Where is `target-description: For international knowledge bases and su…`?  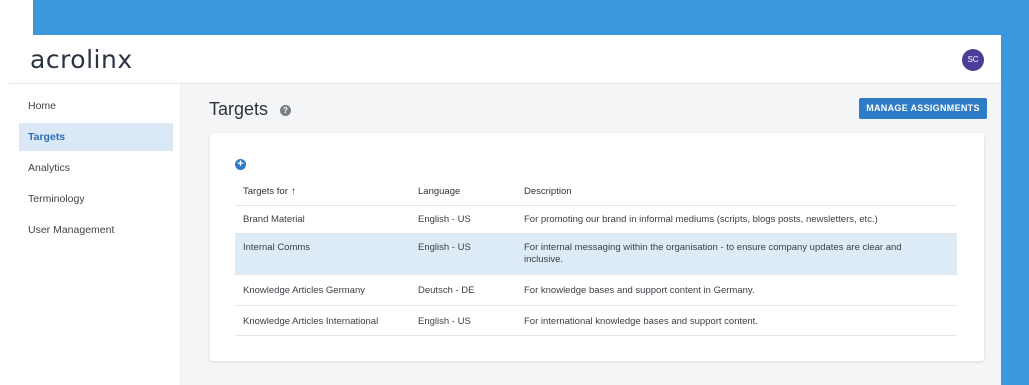
target-description: For international knowledge bases and su… is located at coordinates (641, 321).